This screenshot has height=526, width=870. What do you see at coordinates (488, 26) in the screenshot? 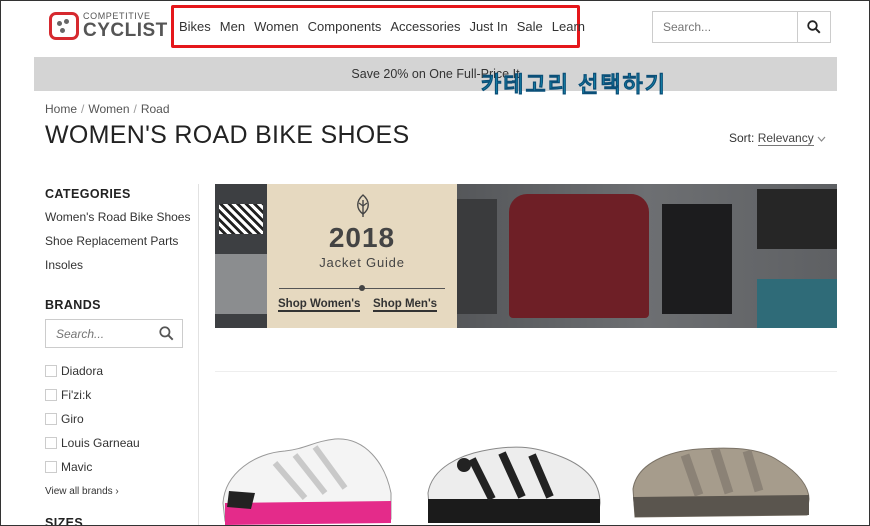
I see `nav-item-just-in: Just In` at bounding box center [488, 26].